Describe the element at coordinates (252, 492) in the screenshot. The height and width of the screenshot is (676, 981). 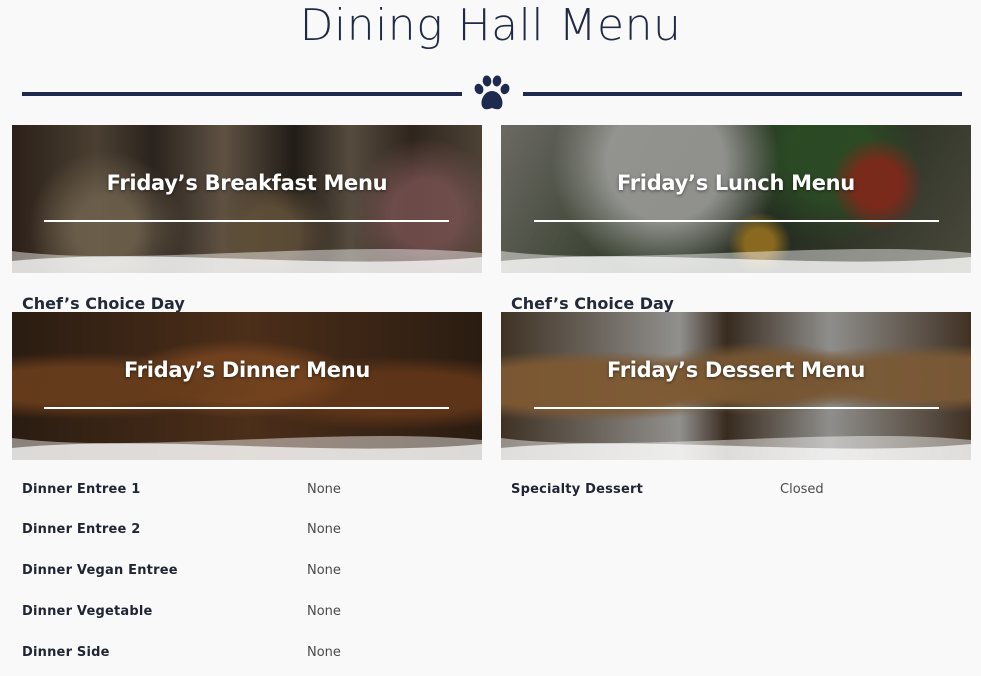
I see `dinner-item-entree-1: Dinner Entree 1 None` at that location.